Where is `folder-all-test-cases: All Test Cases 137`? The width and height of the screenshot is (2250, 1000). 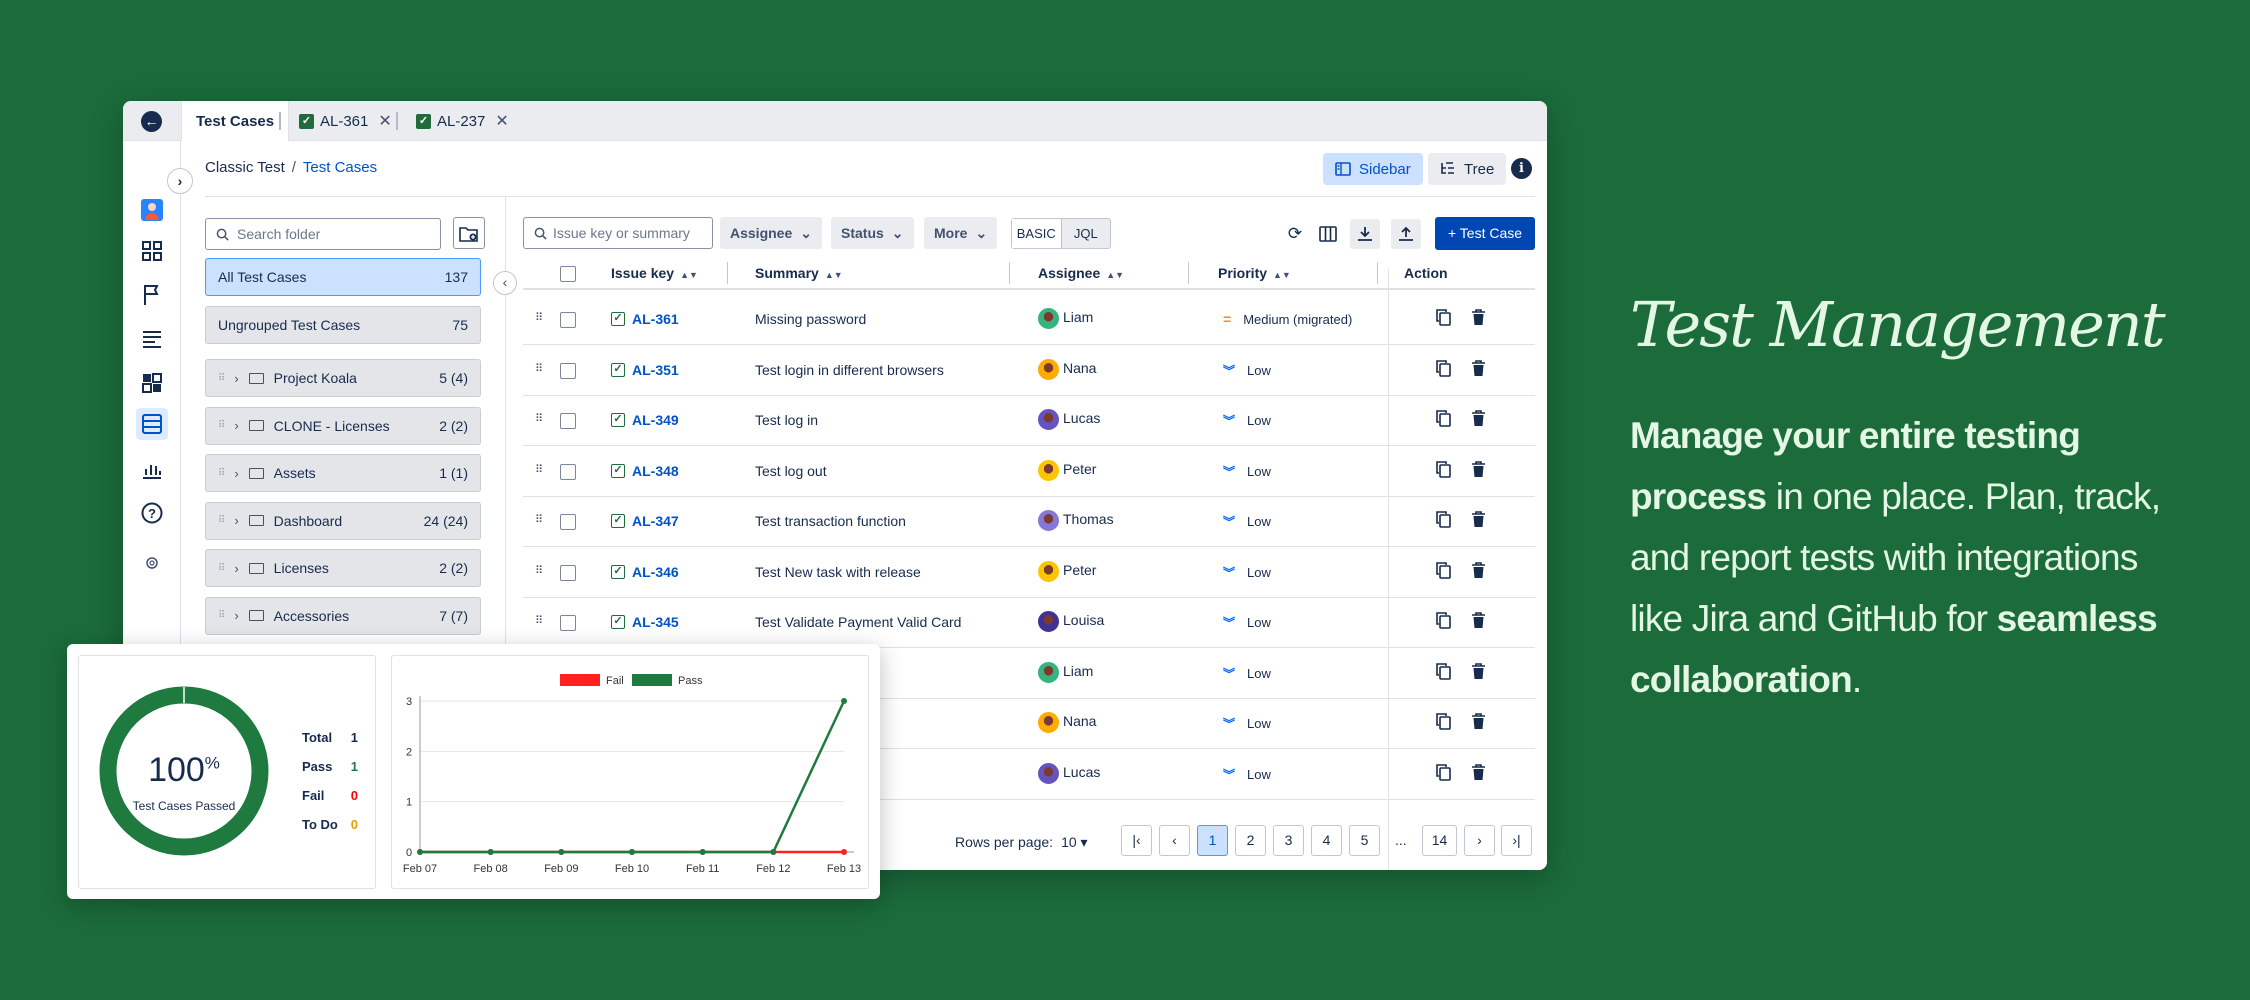
folder-all-test-cases: All Test Cases 137 is located at coordinates (343, 277).